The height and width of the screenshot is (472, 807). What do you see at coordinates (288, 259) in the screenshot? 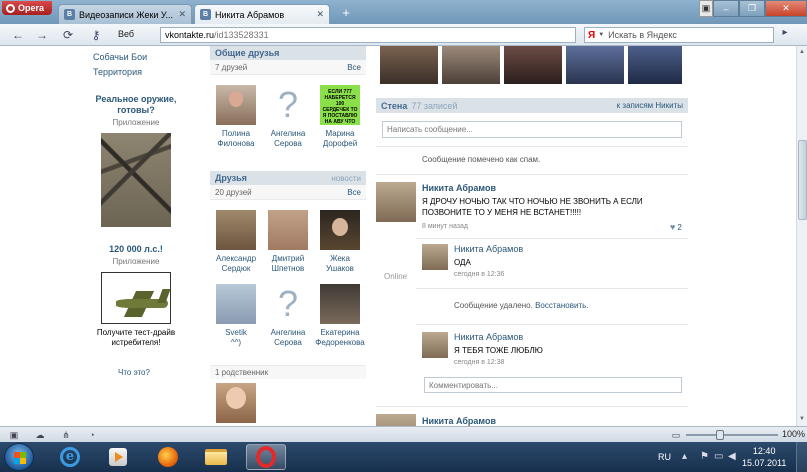
I see `friend-first-name: Дмитрий` at bounding box center [288, 259].